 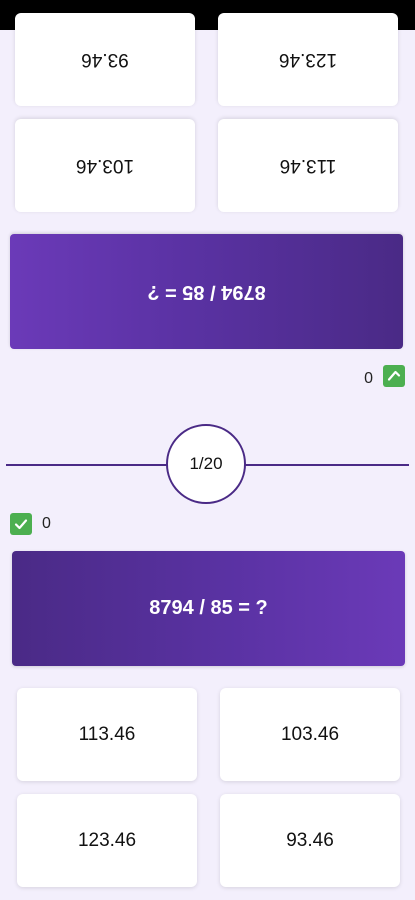 I want to click on bottom-player-score: 0, so click(x=30, y=524).